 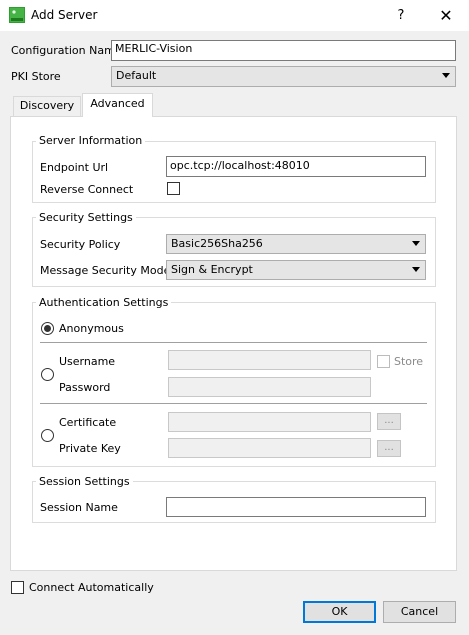 What do you see at coordinates (91, 140) in the screenshot?
I see `server-information-title: Server Information` at bounding box center [91, 140].